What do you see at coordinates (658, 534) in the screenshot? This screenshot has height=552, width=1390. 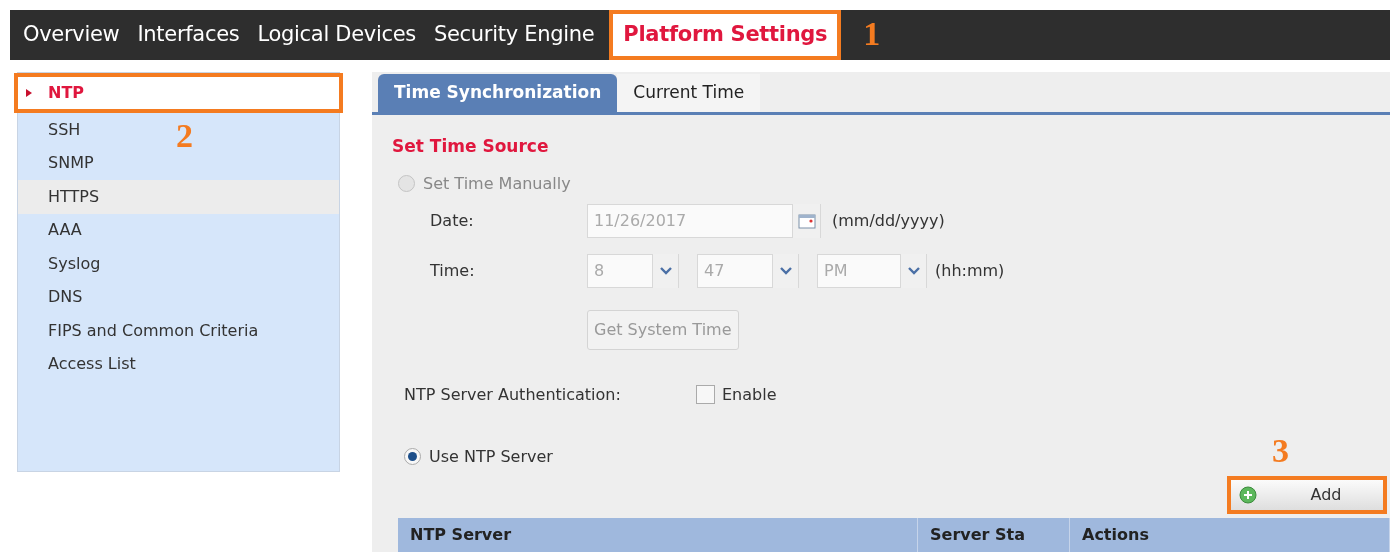 I see `column-header: NTP Server` at bounding box center [658, 534].